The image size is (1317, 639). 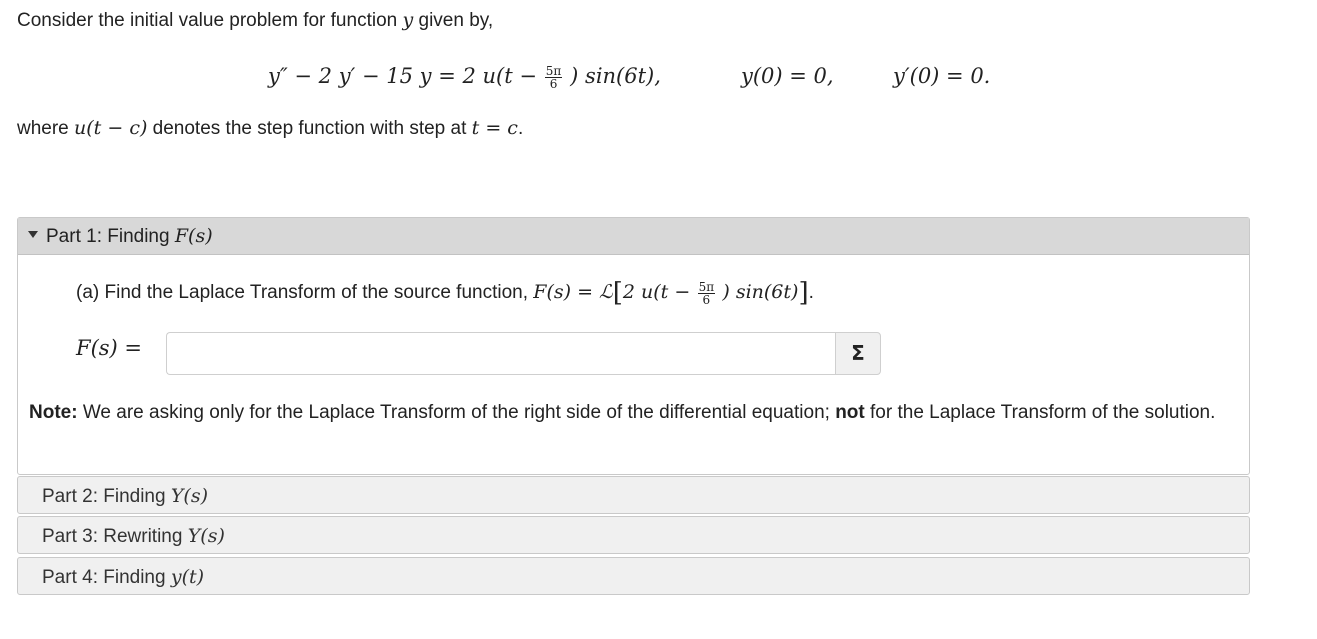 What do you see at coordinates (189, 496) in the screenshot?
I see `part2-title-math: Y(s)` at bounding box center [189, 496].